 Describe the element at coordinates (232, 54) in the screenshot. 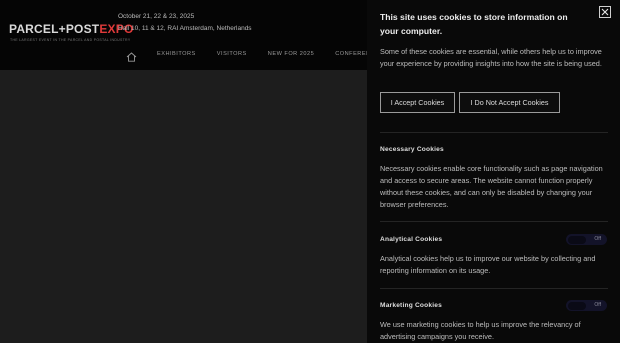

I see `nav-item-visitors: VISITORS` at that location.